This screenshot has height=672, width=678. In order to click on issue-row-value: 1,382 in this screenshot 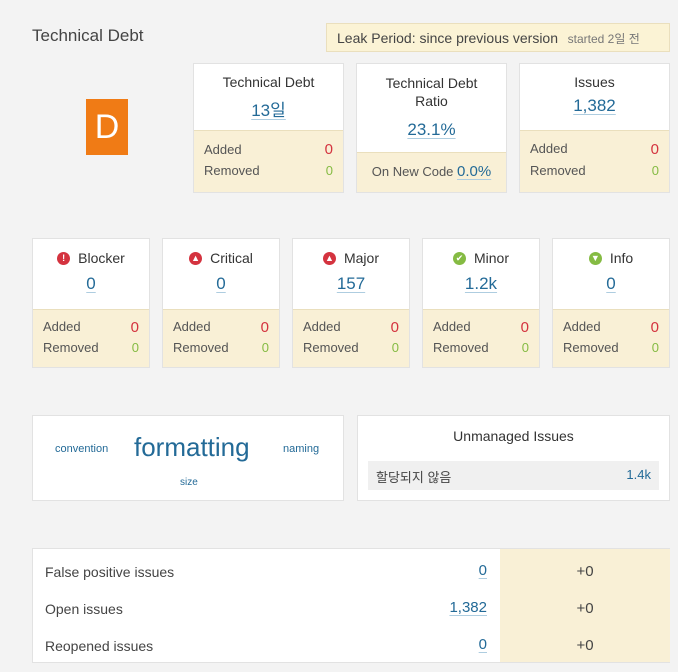, I will do `click(468, 607)`.